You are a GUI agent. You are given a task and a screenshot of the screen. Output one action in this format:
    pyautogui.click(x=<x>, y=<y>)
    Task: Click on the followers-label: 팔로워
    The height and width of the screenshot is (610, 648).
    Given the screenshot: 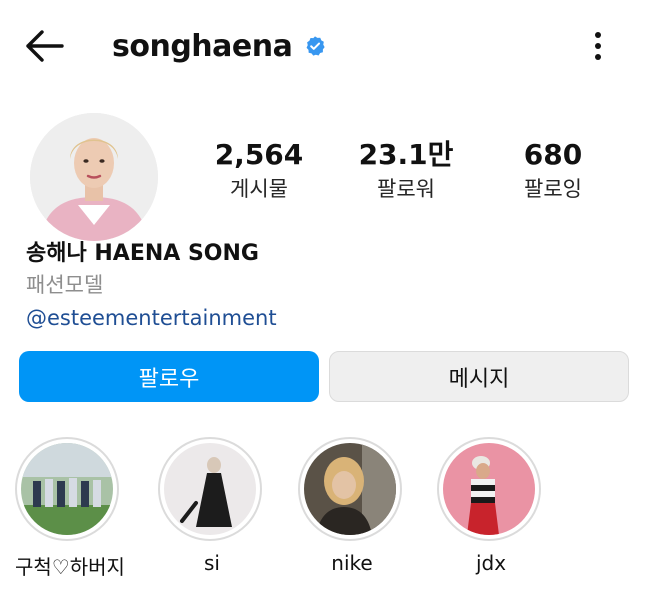 What is the action you would take?
    pyautogui.click(x=406, y=189)
    